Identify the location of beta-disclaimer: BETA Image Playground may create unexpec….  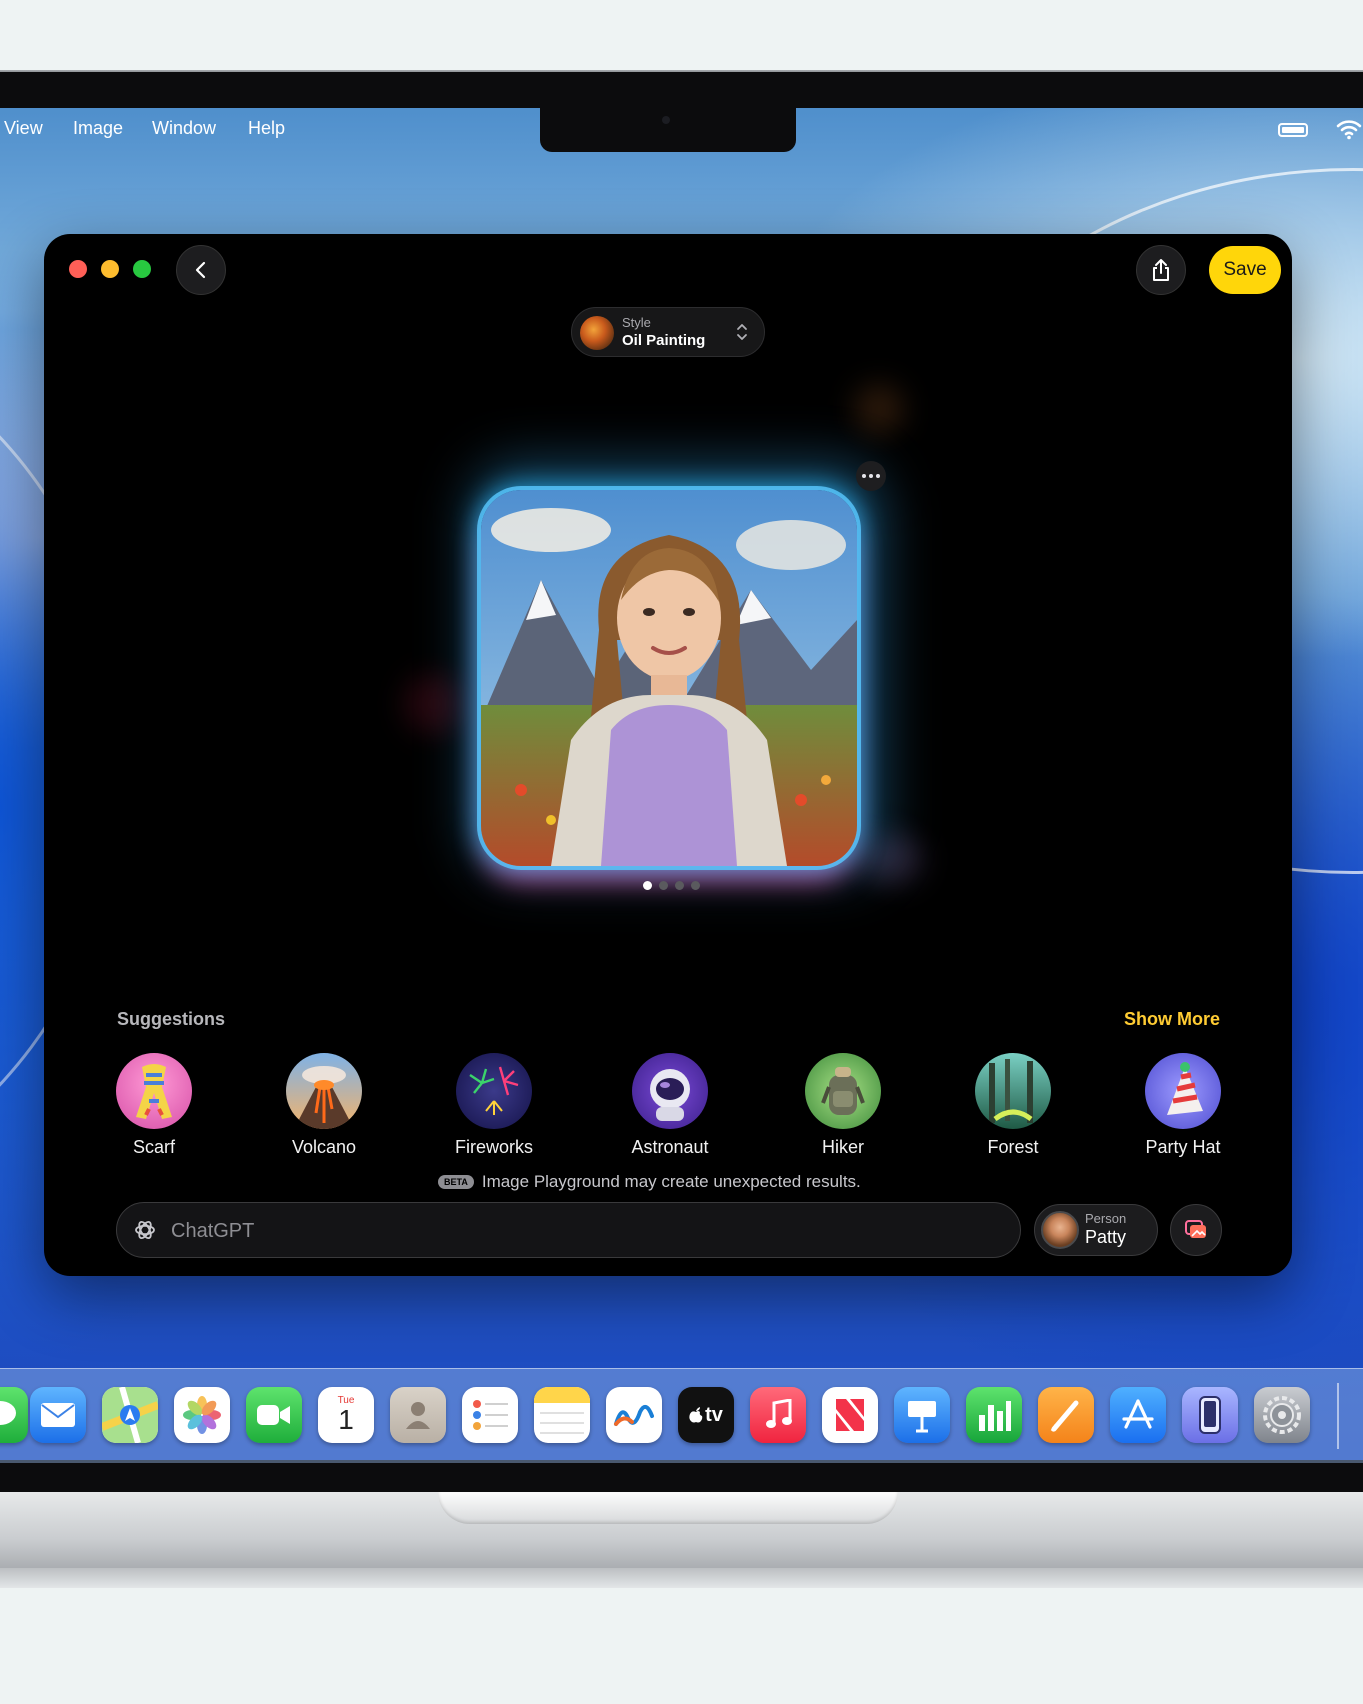
(649, 1182).